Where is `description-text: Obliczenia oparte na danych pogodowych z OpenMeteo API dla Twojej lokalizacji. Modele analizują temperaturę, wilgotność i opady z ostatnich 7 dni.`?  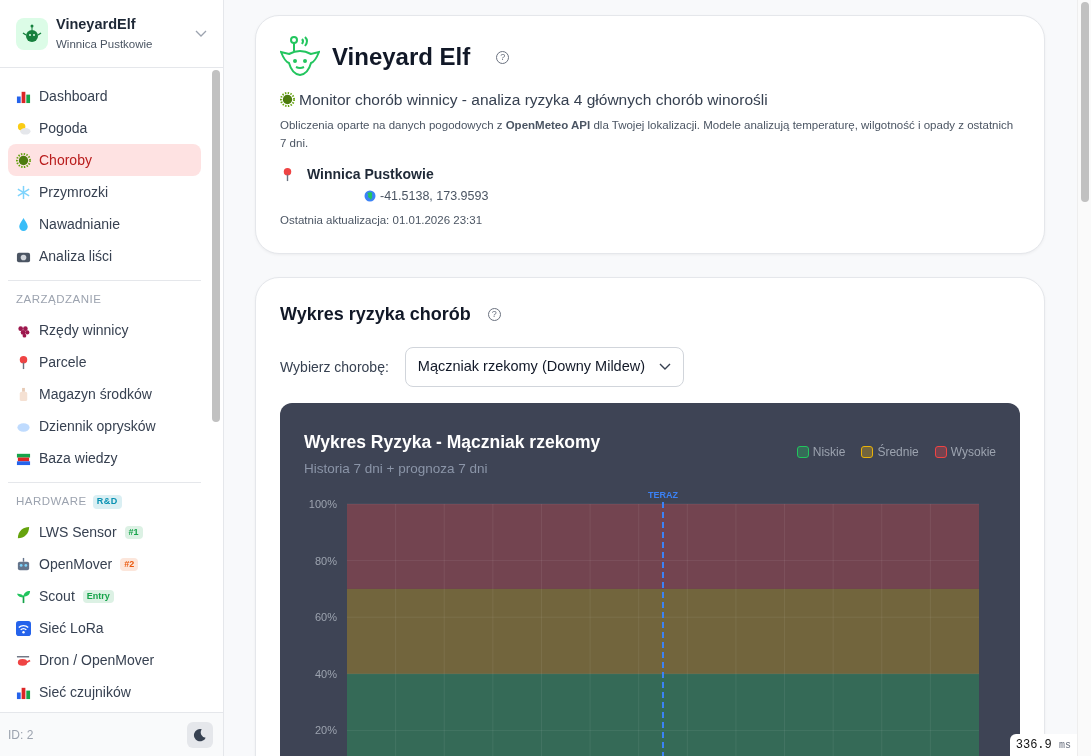 description-text: Obliczenia oparte na danych pogodowych z OpenMeteo API dla Twojej lokalizacji. Modele analizują temperaturę, wilgotność i opady z ostatnich 7 dni. is located at coordinates (647, 134).